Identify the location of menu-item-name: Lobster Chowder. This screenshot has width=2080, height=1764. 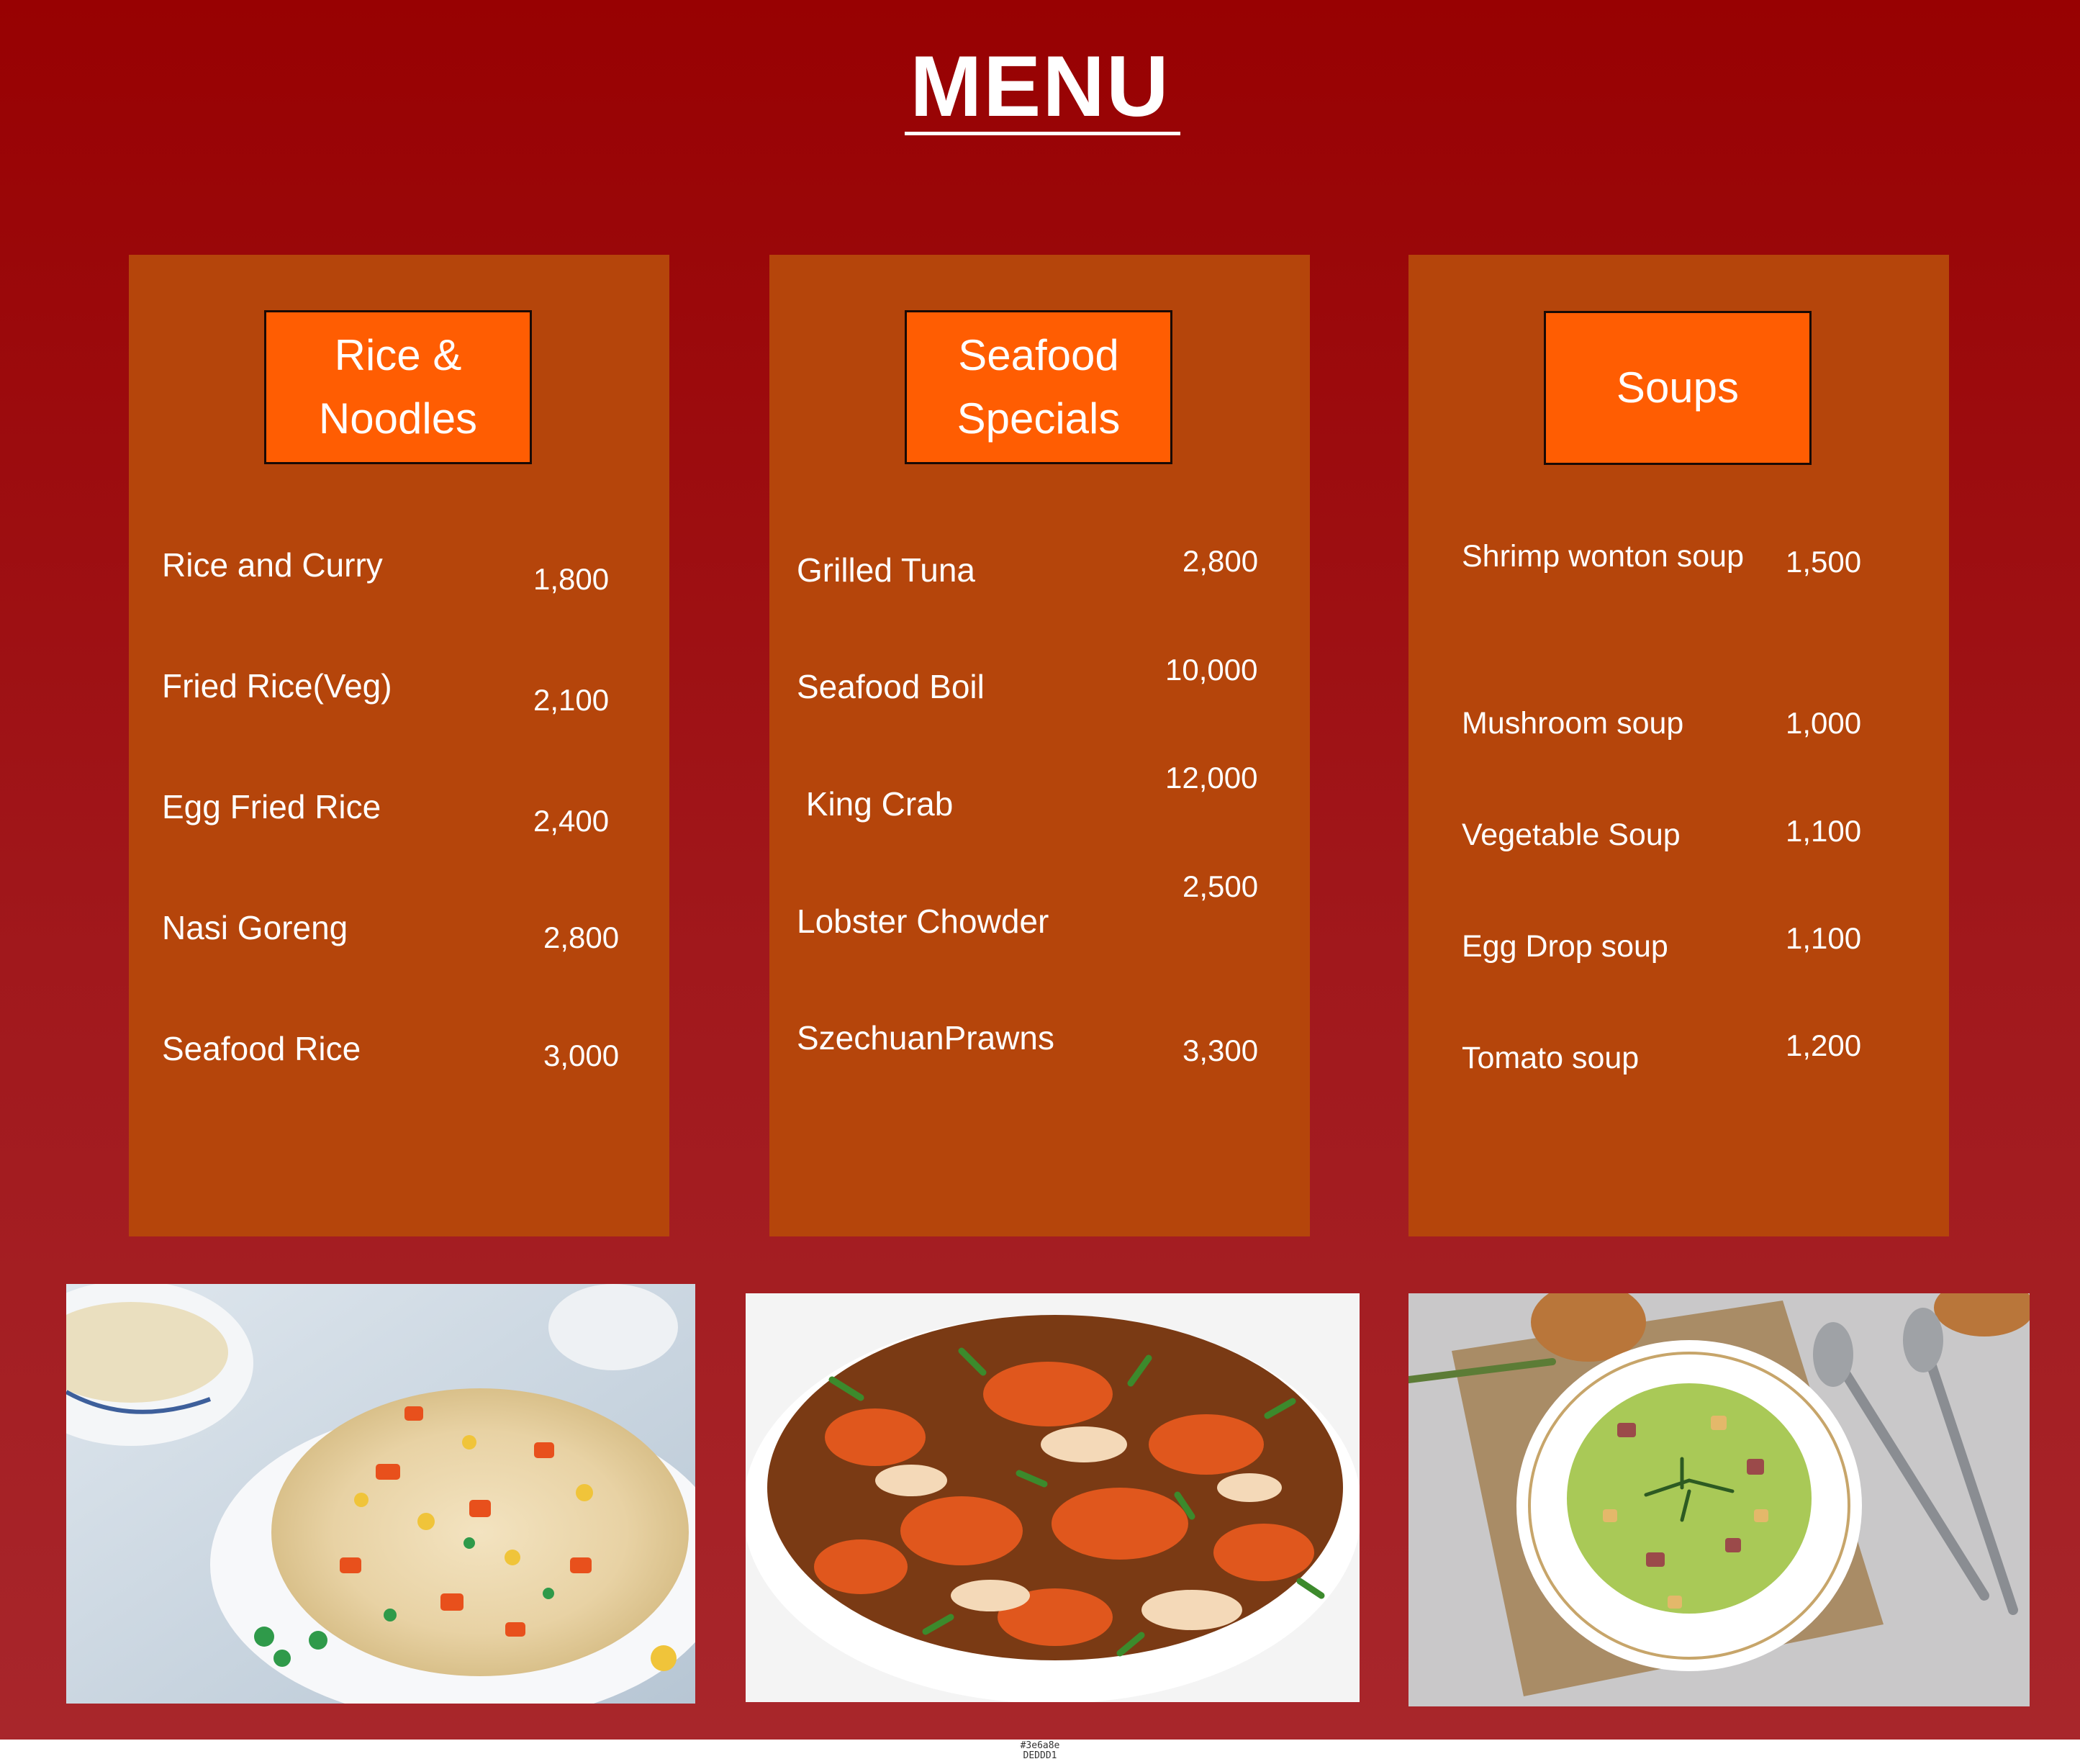
(923, 921).